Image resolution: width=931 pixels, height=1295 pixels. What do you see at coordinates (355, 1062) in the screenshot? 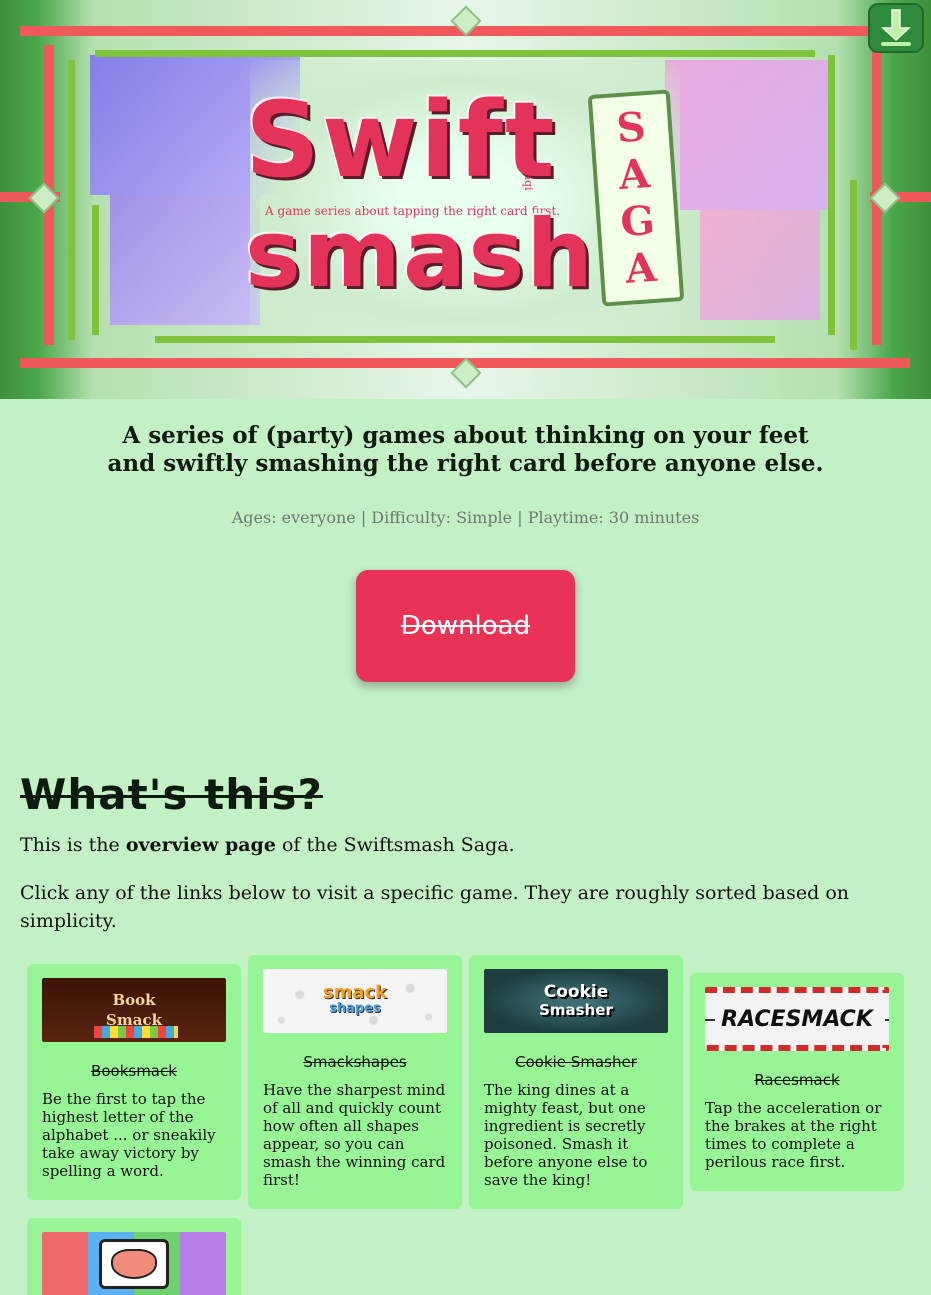
I see `game-card-title: Smackshapes` at bounding box center [355, 1062].